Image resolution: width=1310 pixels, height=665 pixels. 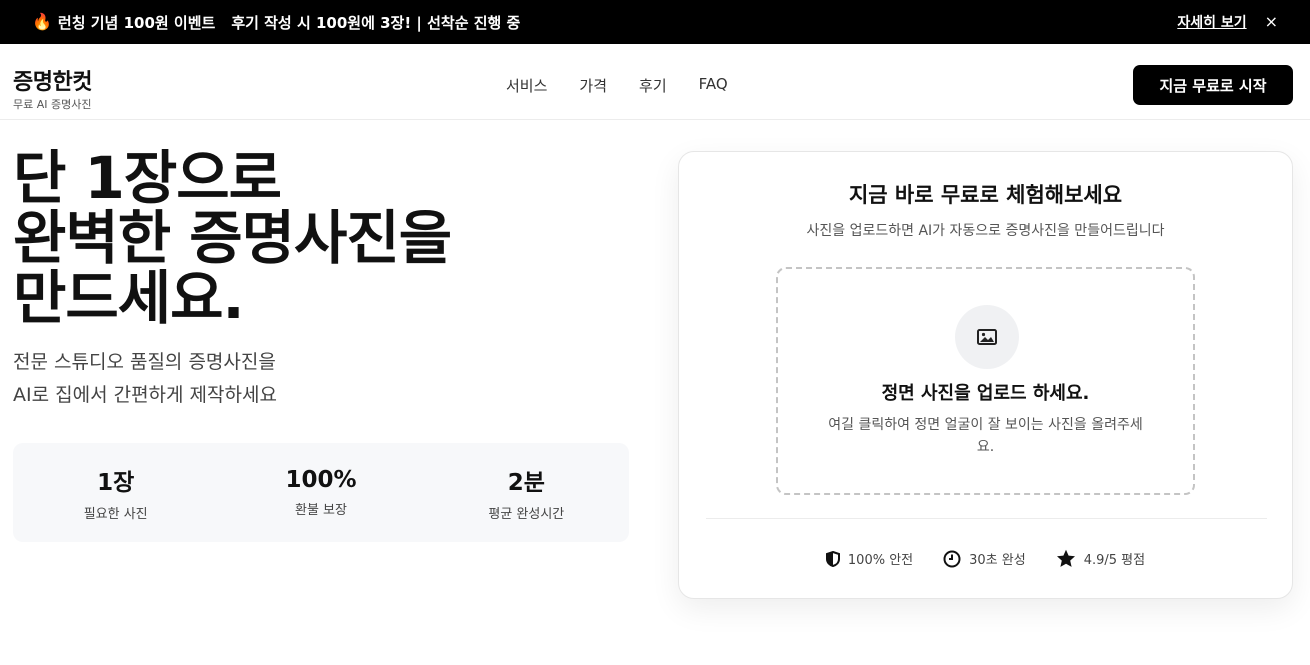 I want to click on badge-safe: 100% 안전, so click(x=869, y=558).